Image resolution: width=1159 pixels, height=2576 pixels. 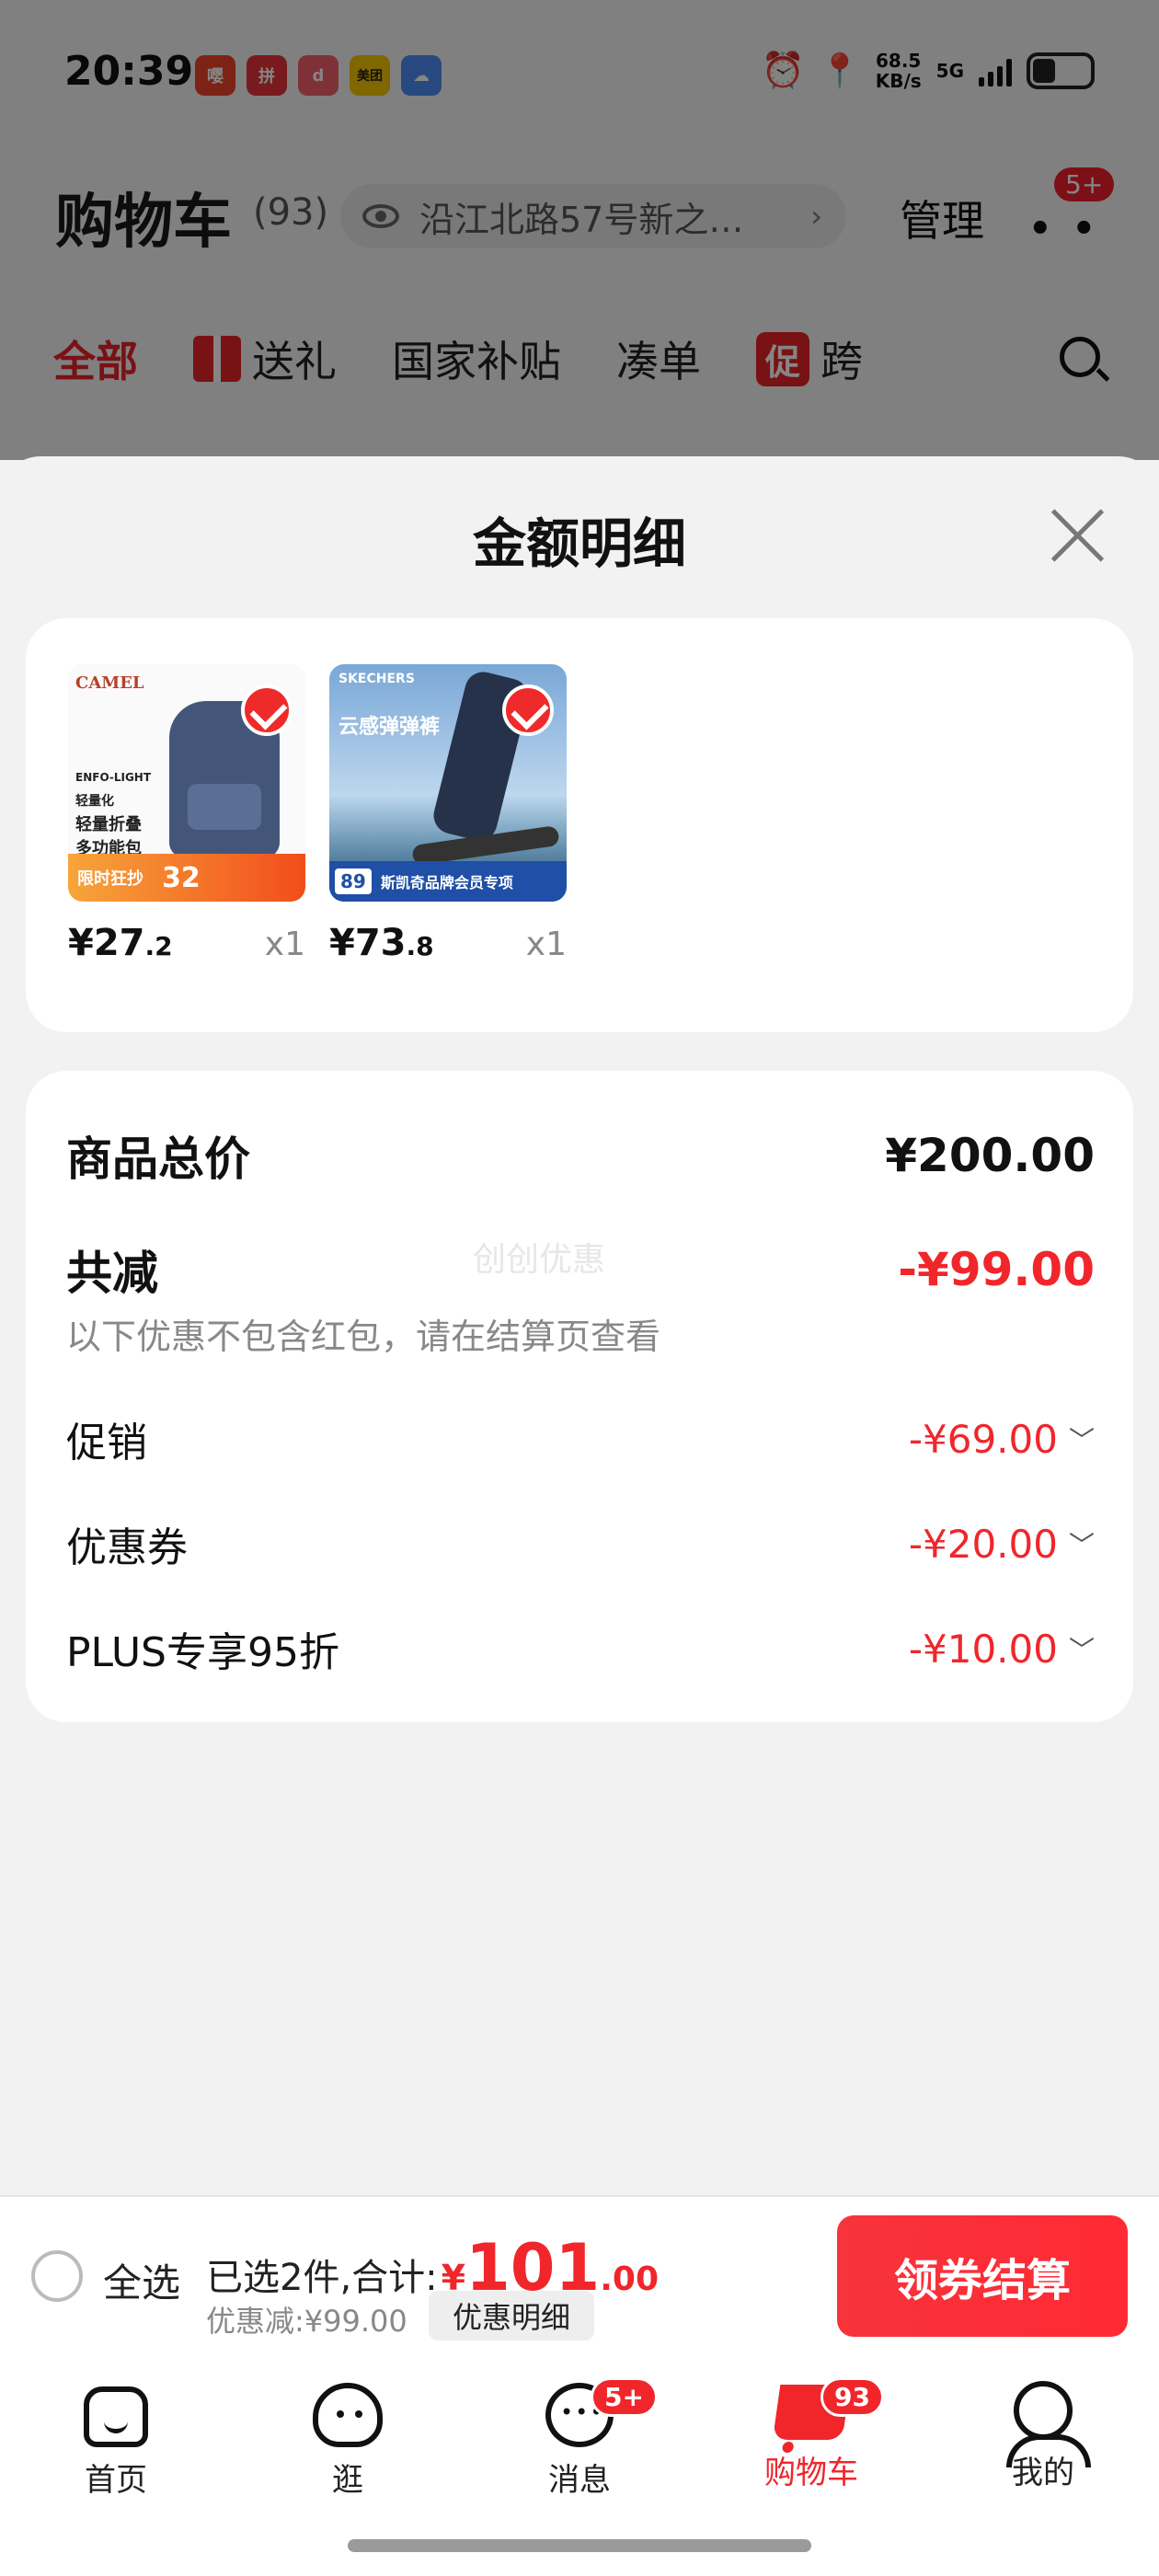 I want to click on sheet-title: 金额明细, so click(x=579, y=543).